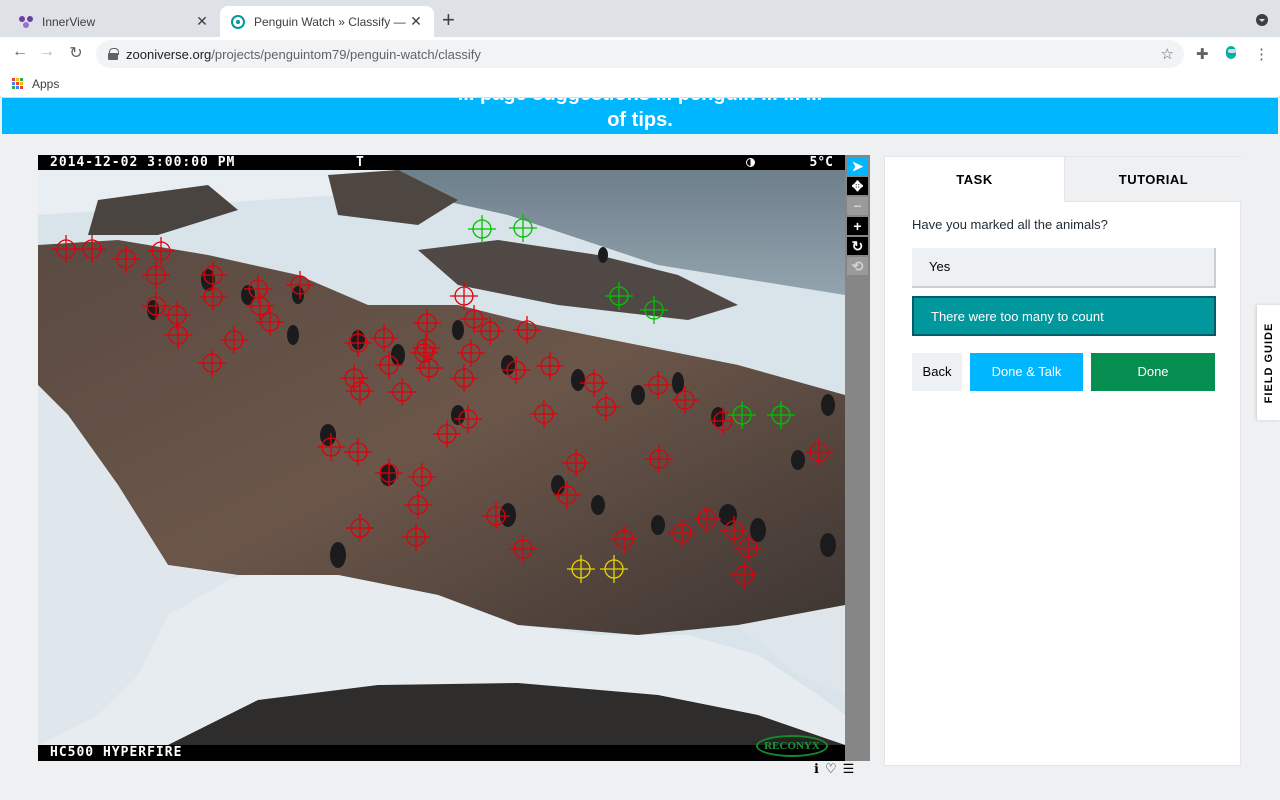 Image resolution: width=1280 pixels, height=800 pixels. Describe the element at coordinates (857, 458) in the screenshot. I see `viewer-toolbar: ➤ ✥ − + ↻ ⟲` at that location.